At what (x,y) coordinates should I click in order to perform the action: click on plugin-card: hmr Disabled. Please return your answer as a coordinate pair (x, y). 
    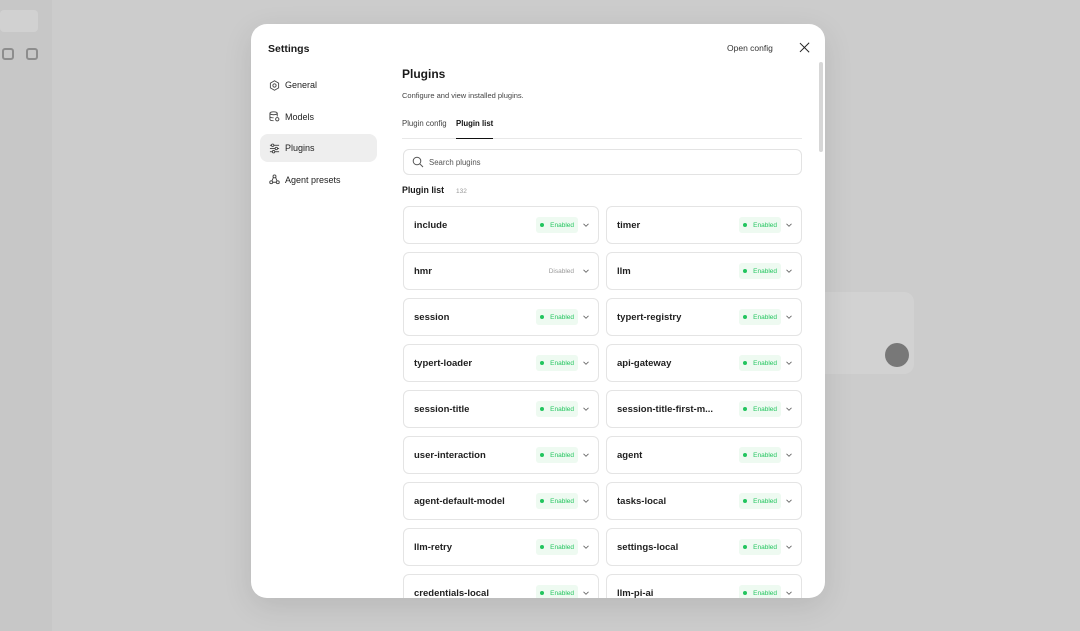
    Looking at the image, I should click on (501, 271).